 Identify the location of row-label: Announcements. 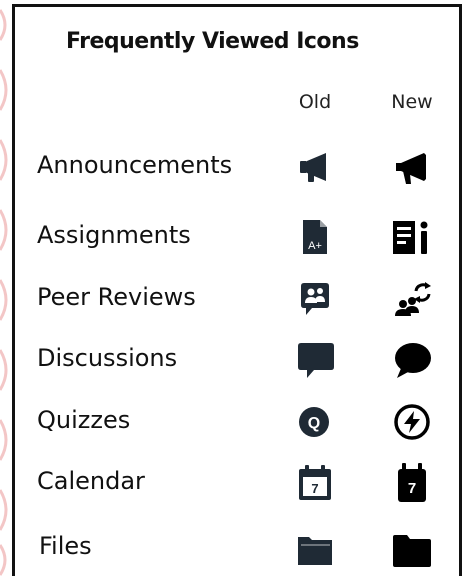
(135, 165).